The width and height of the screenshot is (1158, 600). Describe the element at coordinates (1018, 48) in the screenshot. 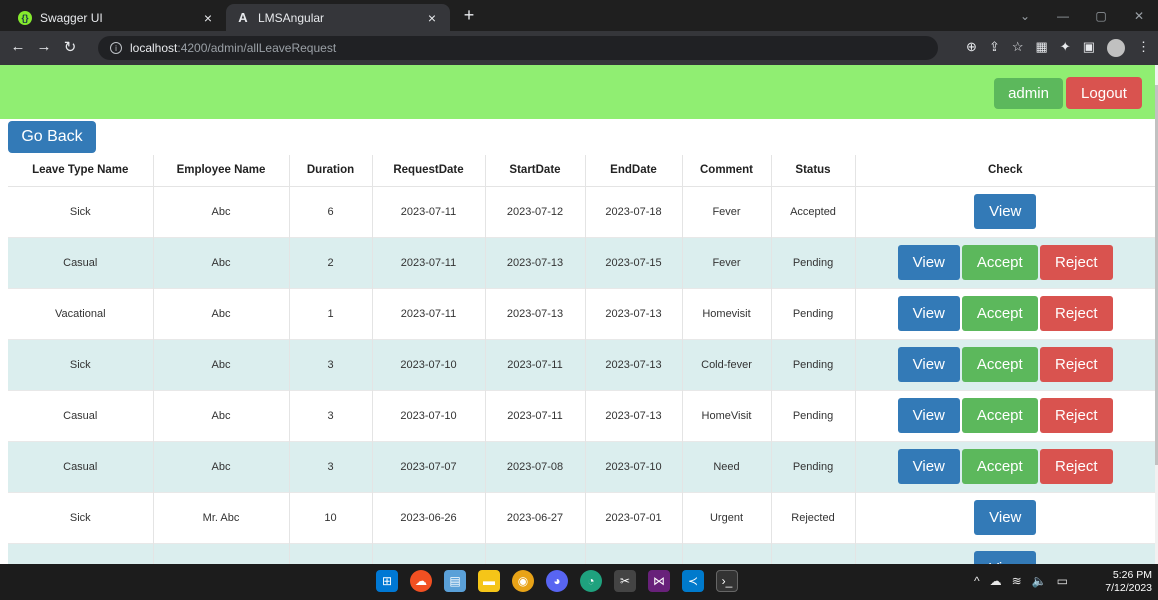

I see `star-icon: ☆` at that location.